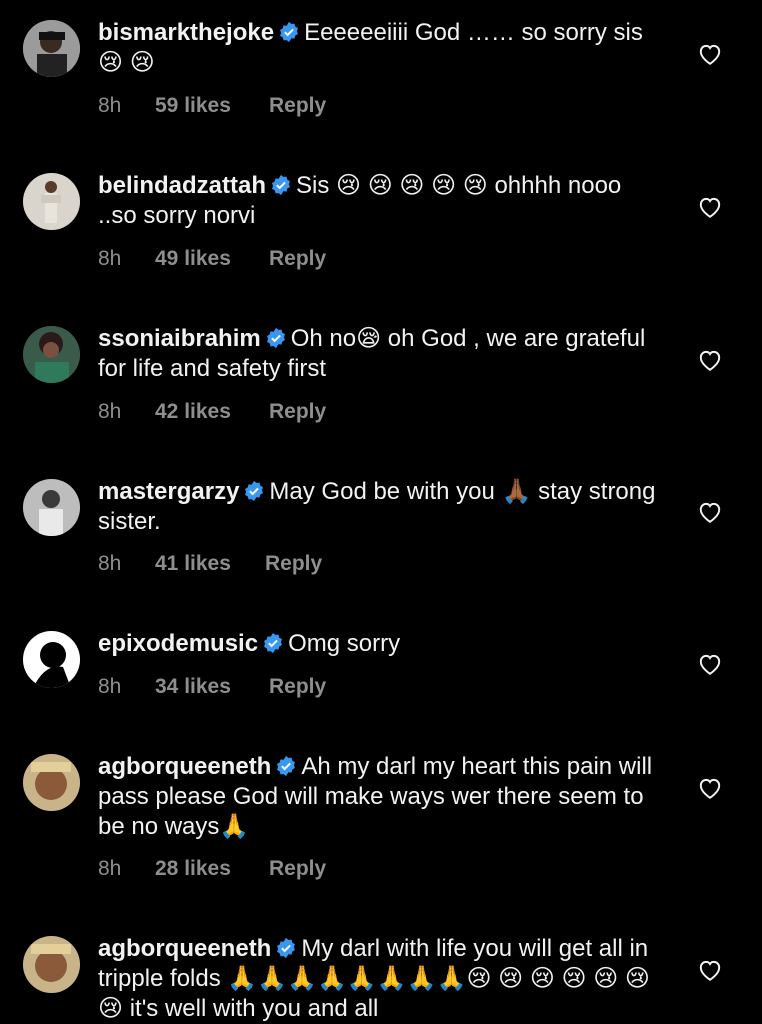 This screenshot has width=762, height=1024. What do you see at coordinates (179, 338) in the screenshot?
I see `username: ssoniaibrahim` at bounding box center [179, 338].